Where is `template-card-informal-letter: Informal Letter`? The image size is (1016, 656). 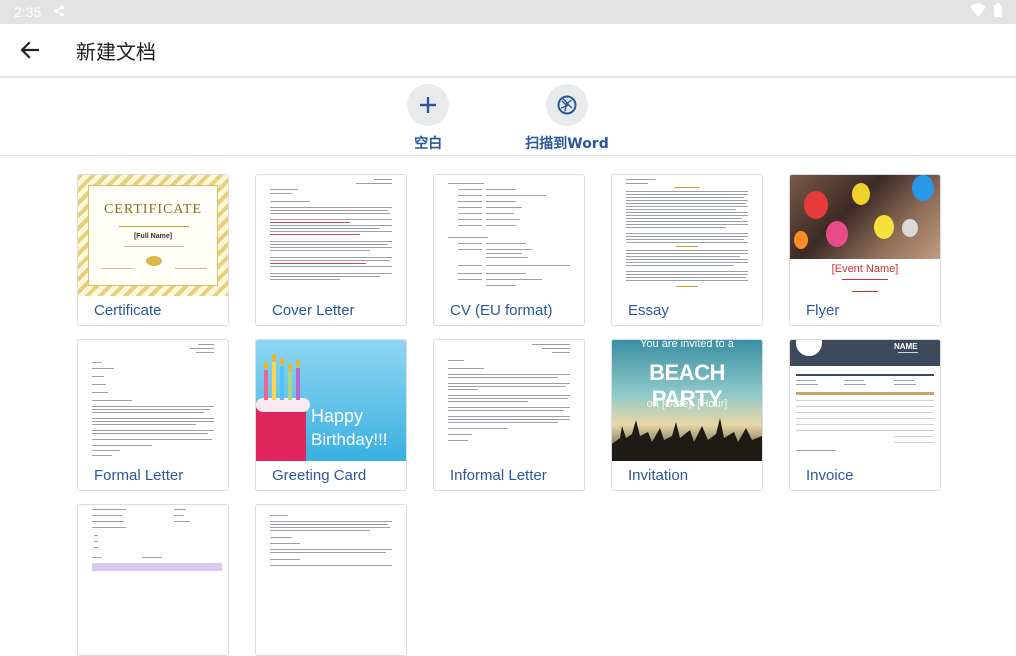
template-card-informal-letter: Informal Letter is located at coordinates (509, 415).